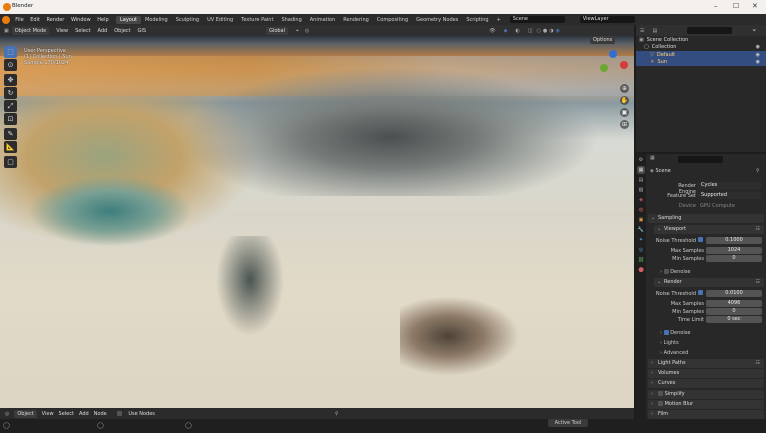 The width and height of the screenshot is (766, 433). Describe the element at coordinates (30, 30) in the screenshot. I see `mode-dropdown: Object Mode` at that location.